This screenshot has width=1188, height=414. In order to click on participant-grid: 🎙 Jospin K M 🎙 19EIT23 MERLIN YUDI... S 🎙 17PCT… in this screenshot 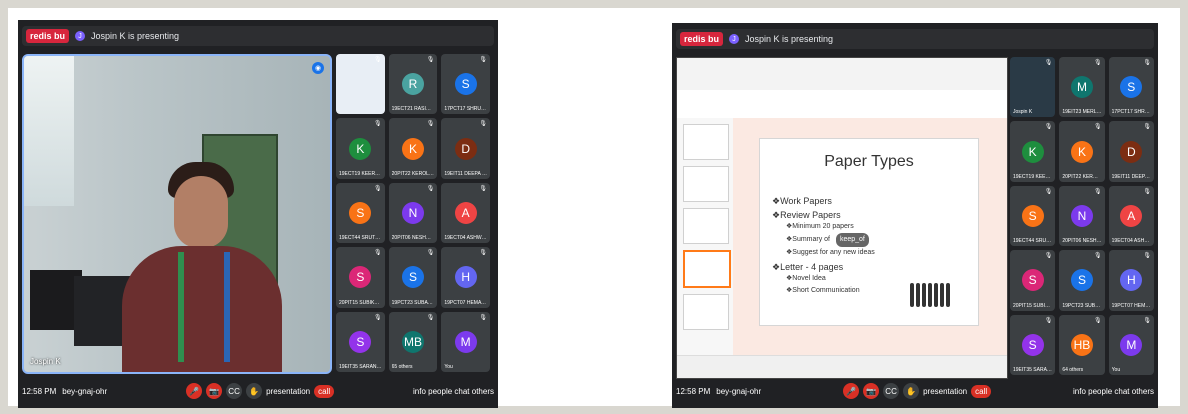, I will do `click(1082, 216)`.